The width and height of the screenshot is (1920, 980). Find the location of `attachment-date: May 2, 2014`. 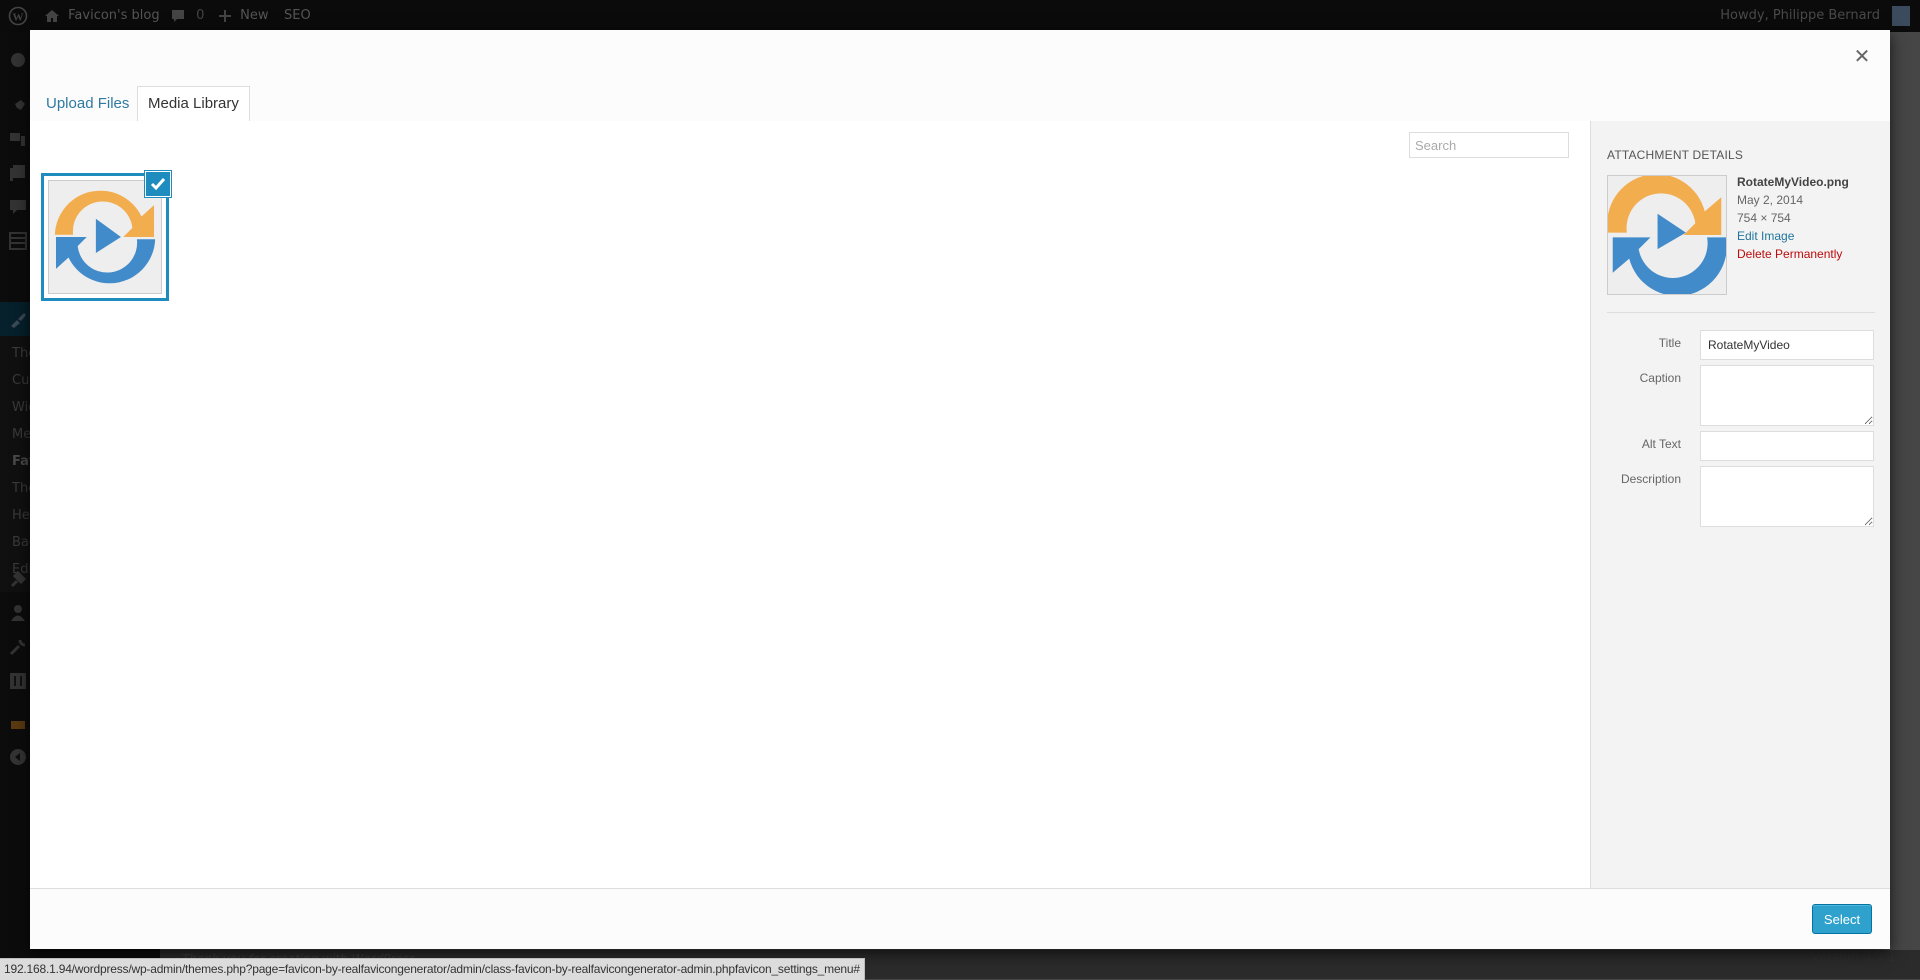

attachment-date: May 2, 2014 is located at coordinates (1770, 200).